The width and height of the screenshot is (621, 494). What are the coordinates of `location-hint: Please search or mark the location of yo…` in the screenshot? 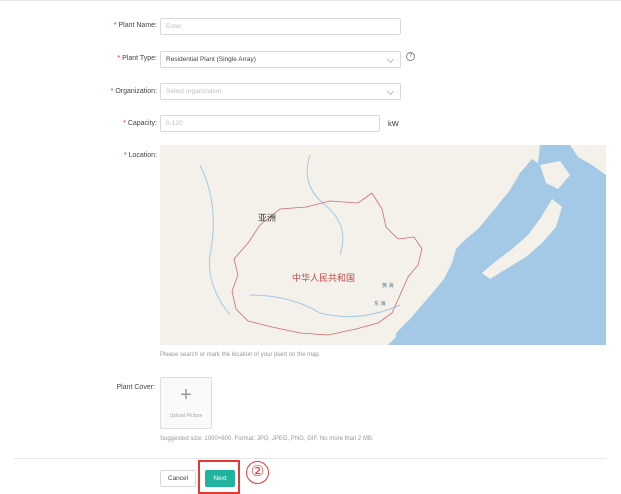 It's located at (240, 355).